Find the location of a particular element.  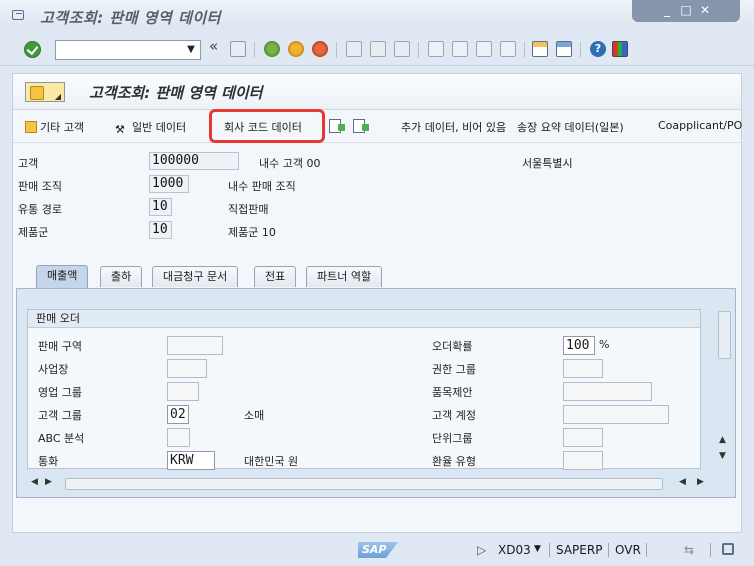

sales-office-label: 사업장 is located at coordinates (53, 369).